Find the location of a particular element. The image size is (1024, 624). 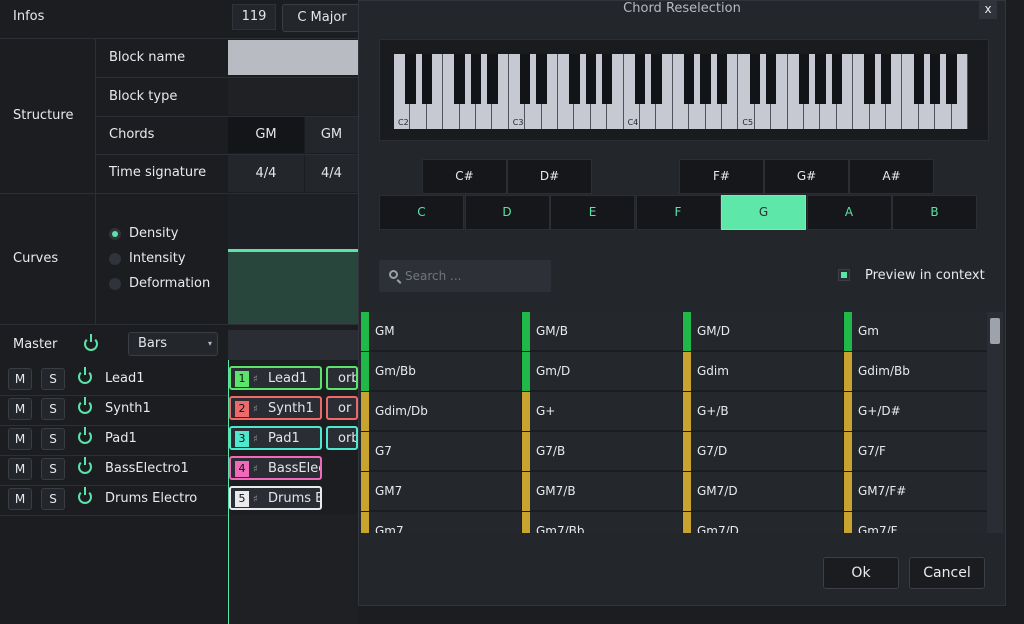

master-power-icon is located at coordinates (91, 342).